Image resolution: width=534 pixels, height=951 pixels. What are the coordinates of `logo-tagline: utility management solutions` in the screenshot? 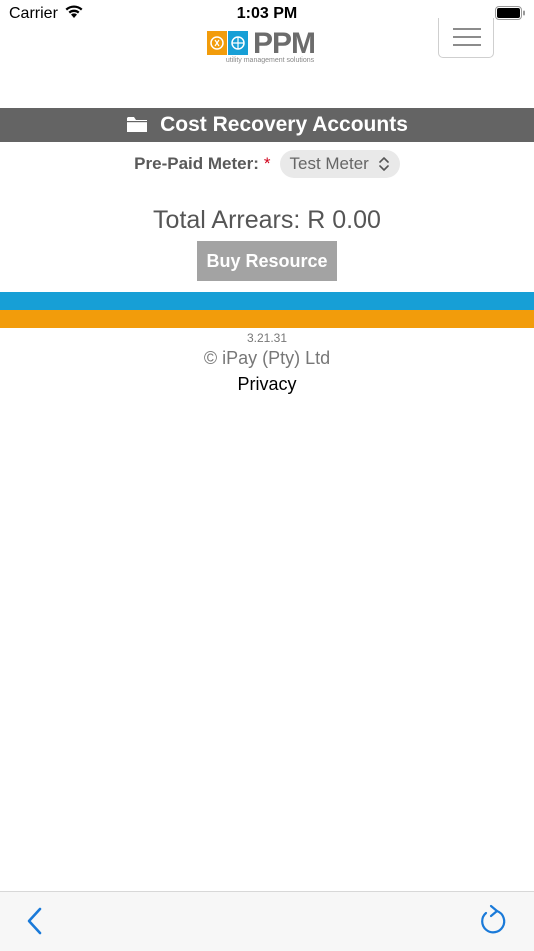 It's located at (270, 60).